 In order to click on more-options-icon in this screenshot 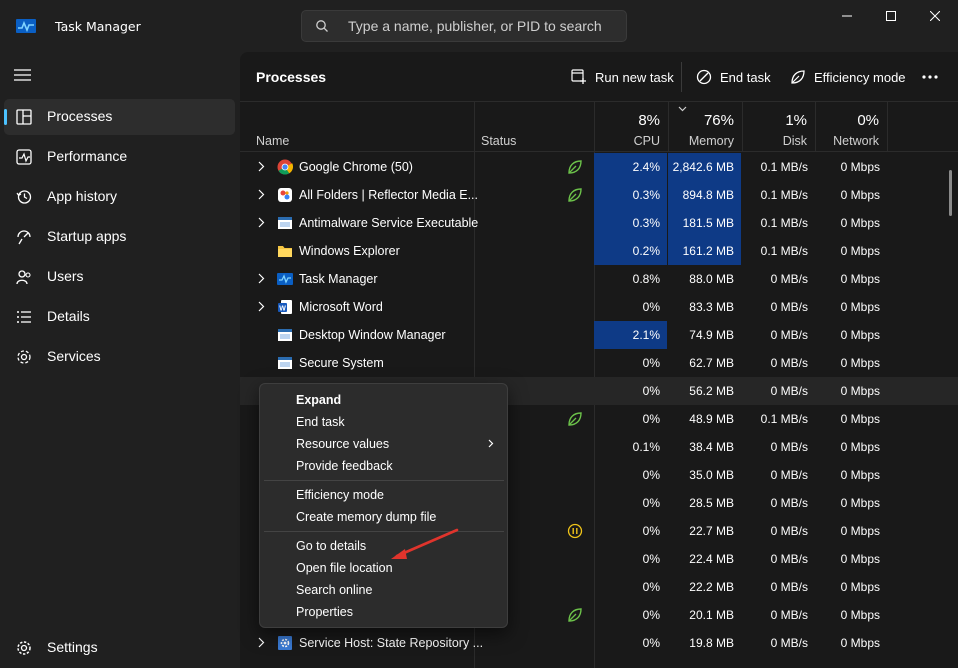, I will do `click(930, 77)`.